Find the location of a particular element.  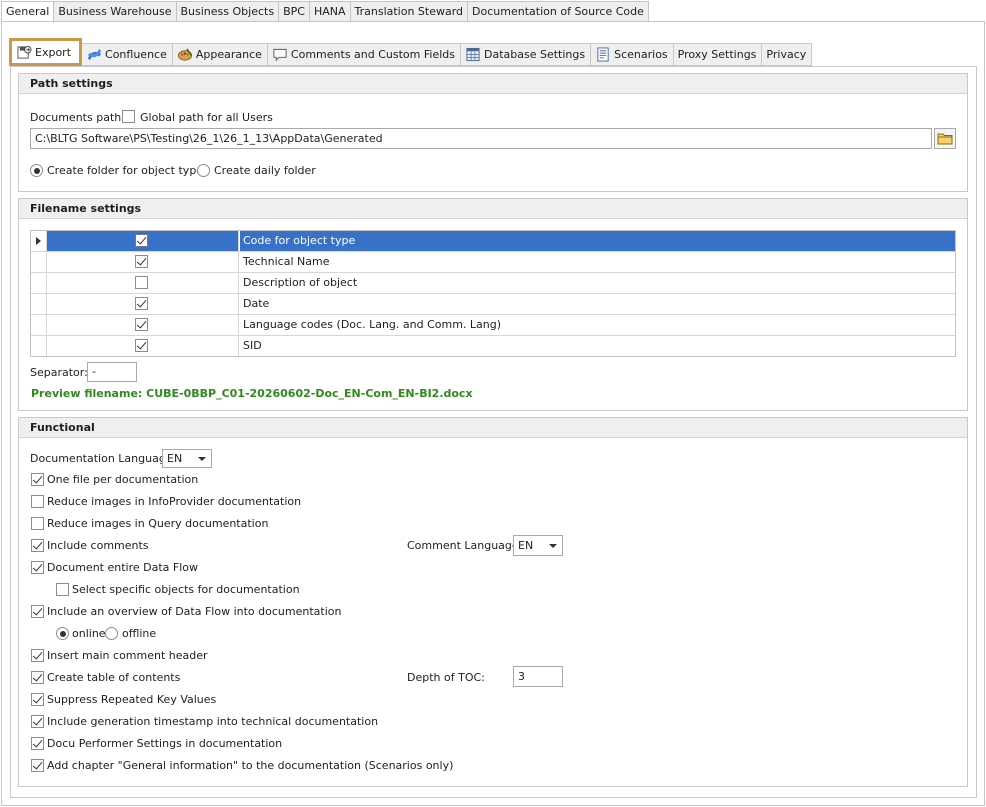

confluence-icon is located at coordinates (94, 55).